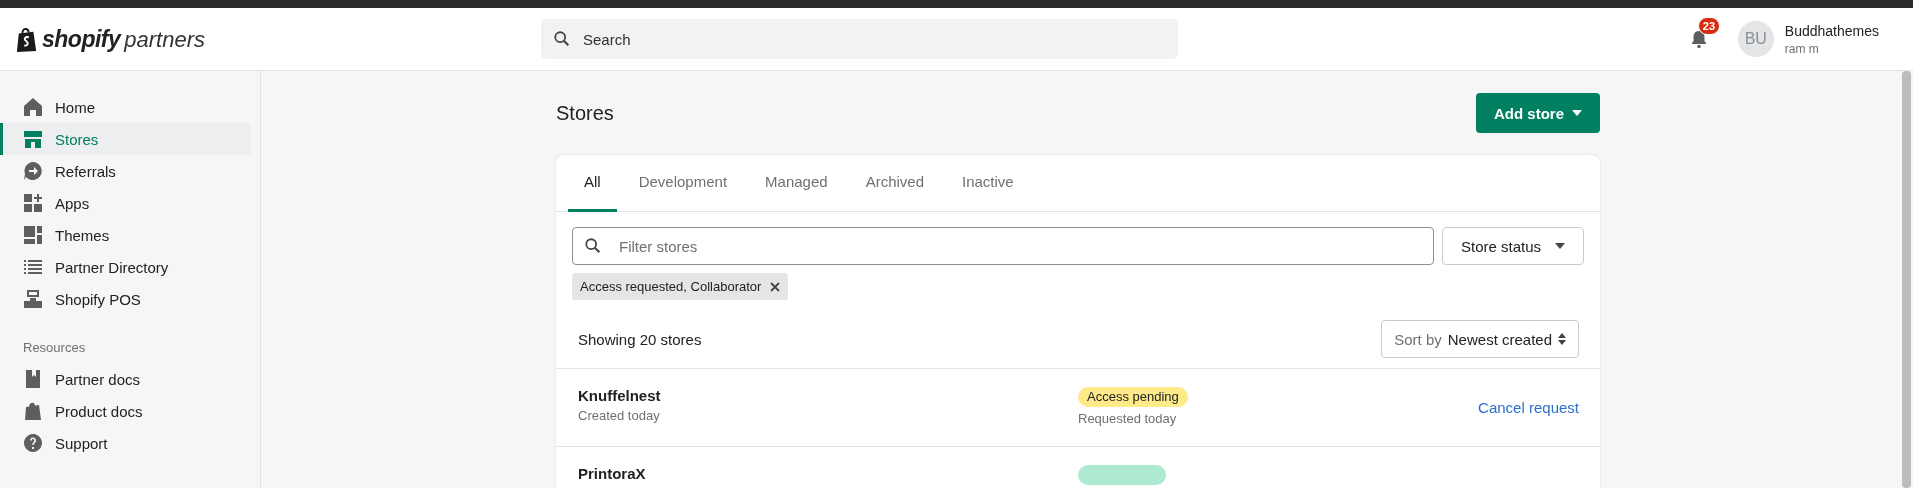 The image size is (1913, 488). What do you see at coordinates (33, 203) in the screenshot?
I see `apps-grid-icon` at bounding box center [33, 203].